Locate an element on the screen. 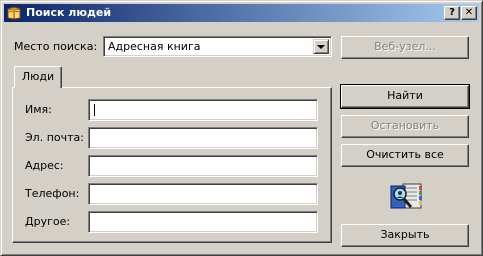 This screenshot has height=256, width=483. people-search-book-icon is located at coordinates (406, 196).